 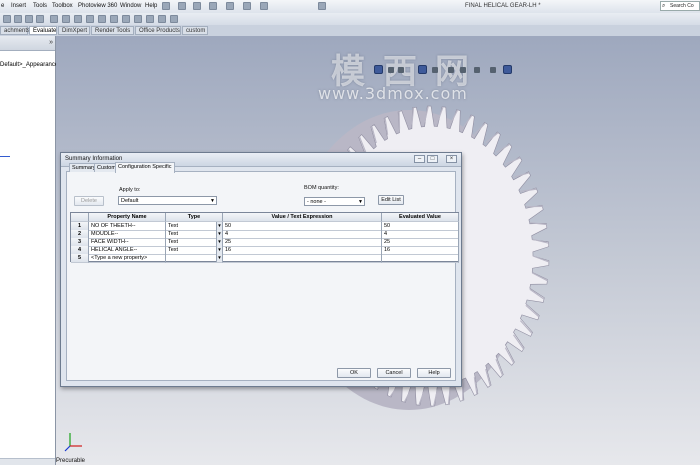 What do you see at coordinates (130, 190) in the screenshot?
I see `apply-to-label: Apply to:` at bounding box center [130, 190].